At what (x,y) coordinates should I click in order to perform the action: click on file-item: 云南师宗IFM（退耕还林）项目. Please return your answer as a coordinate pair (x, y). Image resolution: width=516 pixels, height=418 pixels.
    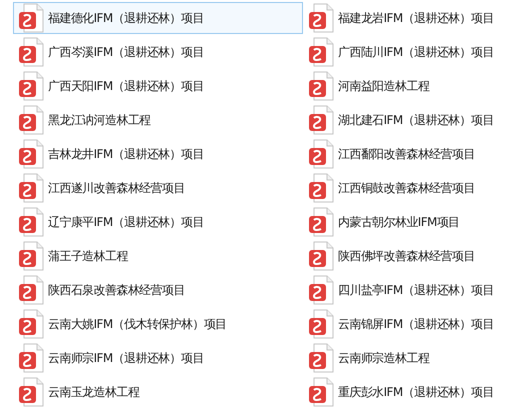
    Looking at the image, I should click on (158, 358).